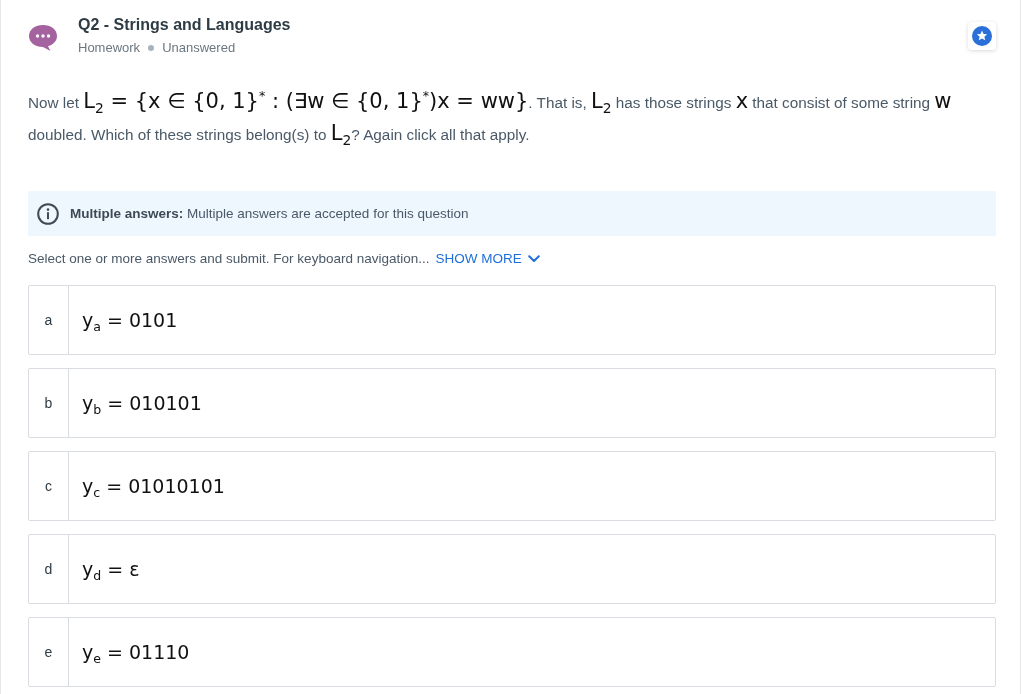  What do you see at coordinates (49, 569) in the screenshot?
I see `option-letter: d` at bounding box center [49, 569].